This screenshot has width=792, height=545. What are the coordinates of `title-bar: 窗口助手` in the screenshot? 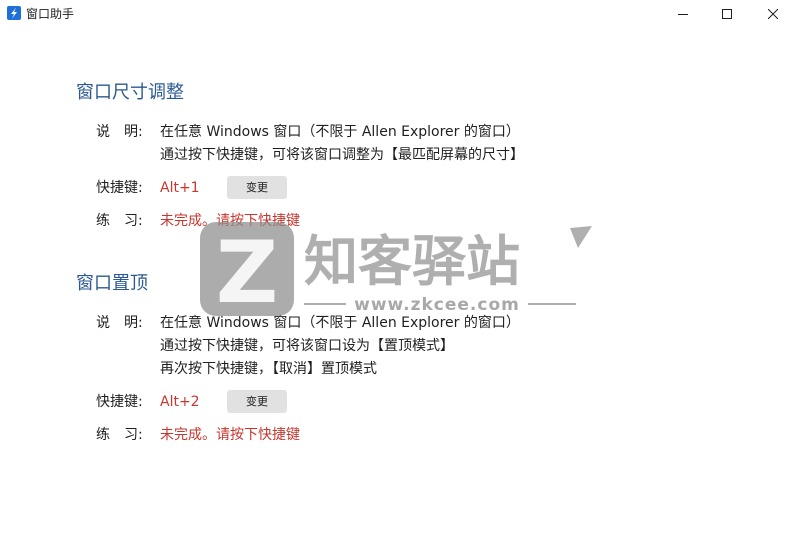 It's located at (396, 14).